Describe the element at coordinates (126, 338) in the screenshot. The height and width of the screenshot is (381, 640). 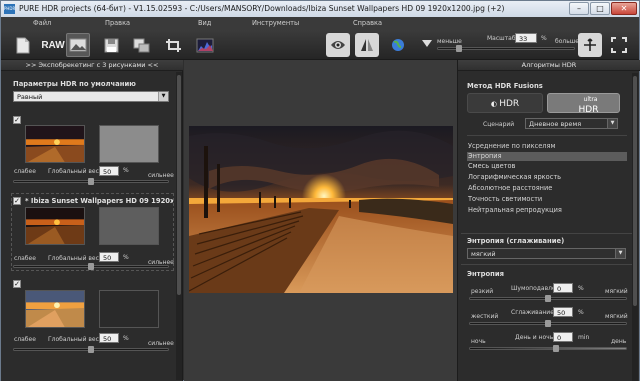
I see `image3-percent: %` at that location.